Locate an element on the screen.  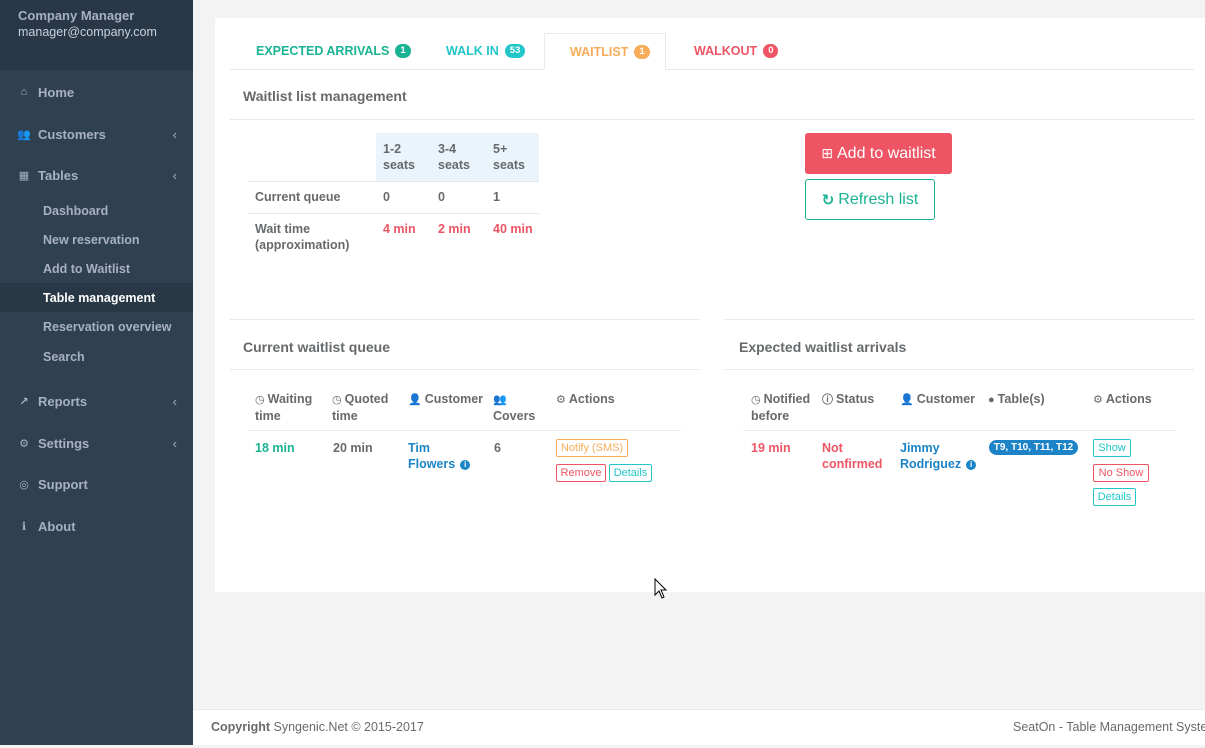
nav-support-label: Support is located at coordinates (63, 484).